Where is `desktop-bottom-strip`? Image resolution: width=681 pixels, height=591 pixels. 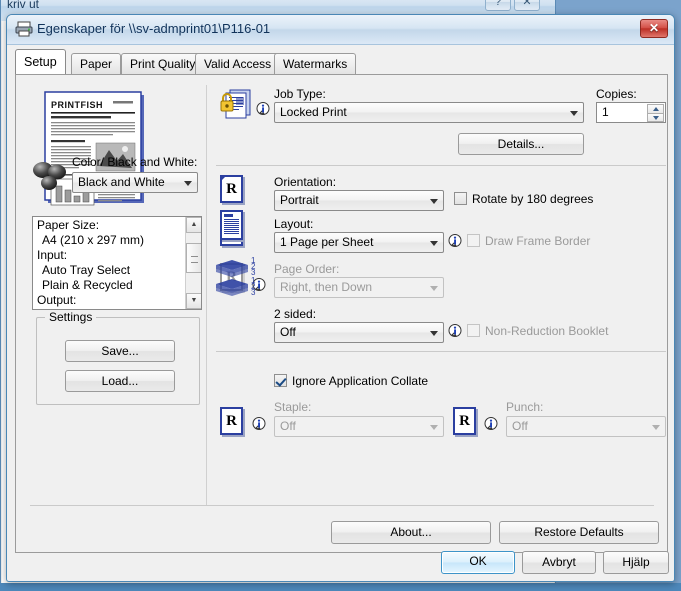 desktop-bottom-strip is located at coordinates (340, 587).